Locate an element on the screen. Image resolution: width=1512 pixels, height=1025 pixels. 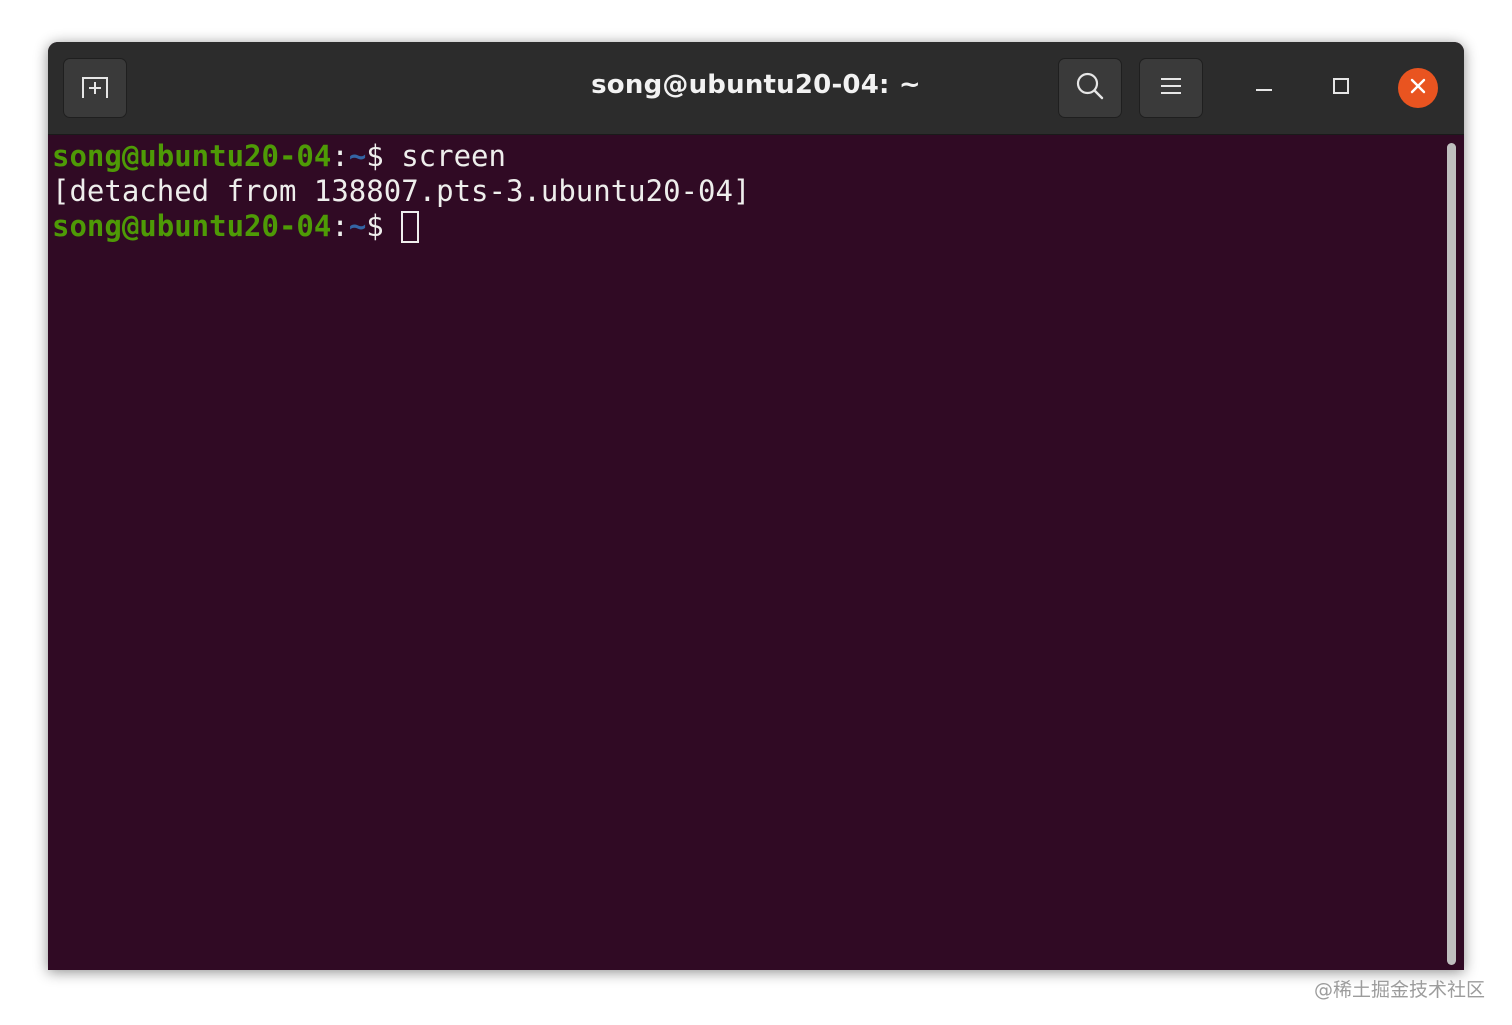
close-icon is located at coordinates (1418, 88).